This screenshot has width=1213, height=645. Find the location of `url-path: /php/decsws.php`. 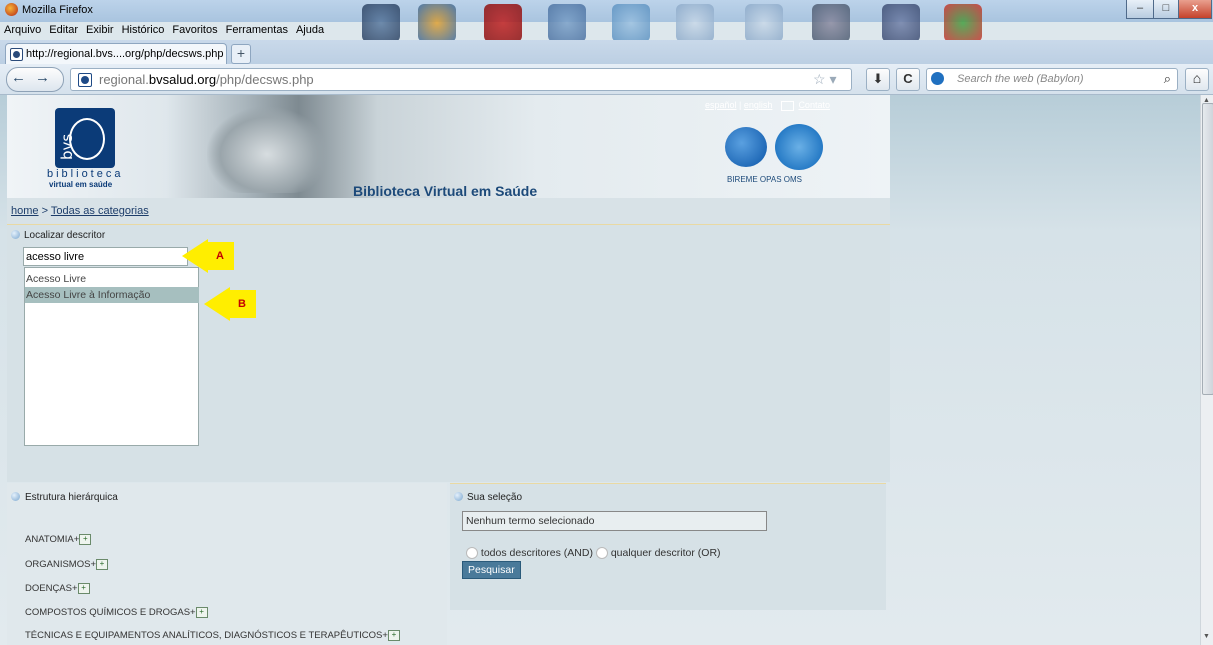

url-path: /php/decsws.php is located at coordinates (265, 79).